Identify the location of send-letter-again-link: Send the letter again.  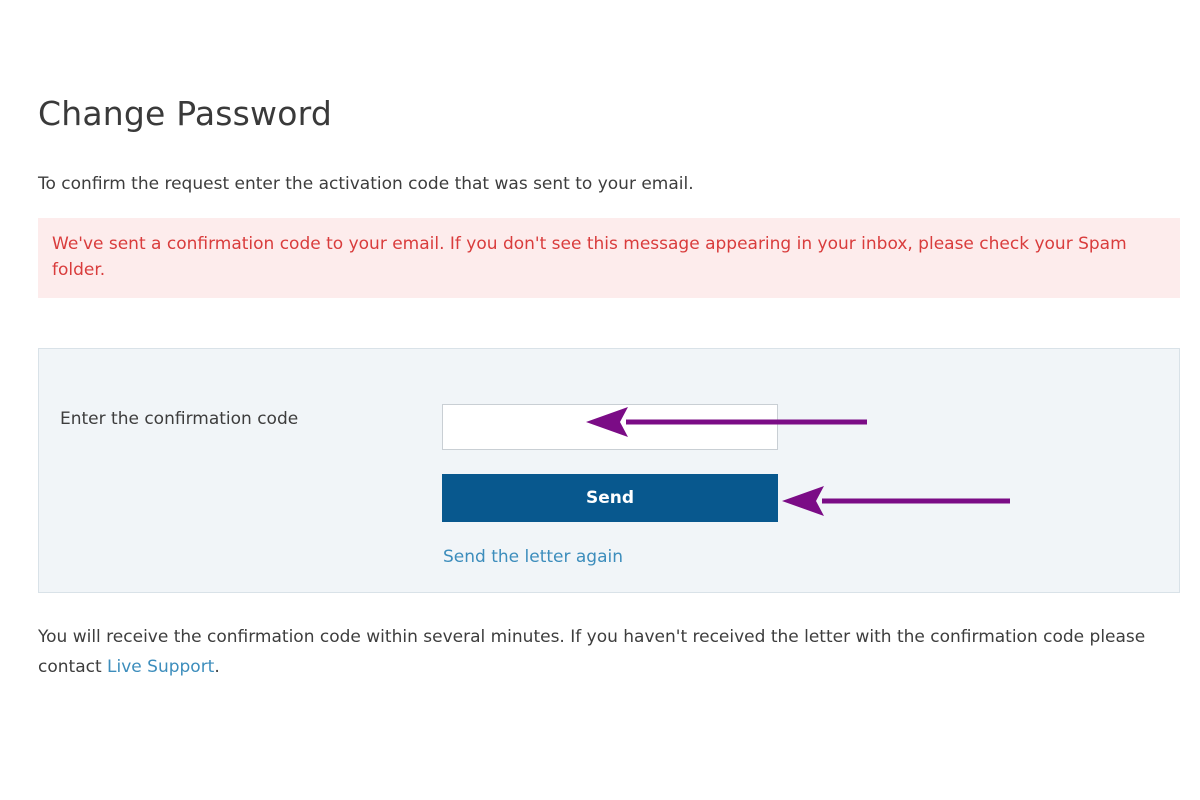
(533, 557).